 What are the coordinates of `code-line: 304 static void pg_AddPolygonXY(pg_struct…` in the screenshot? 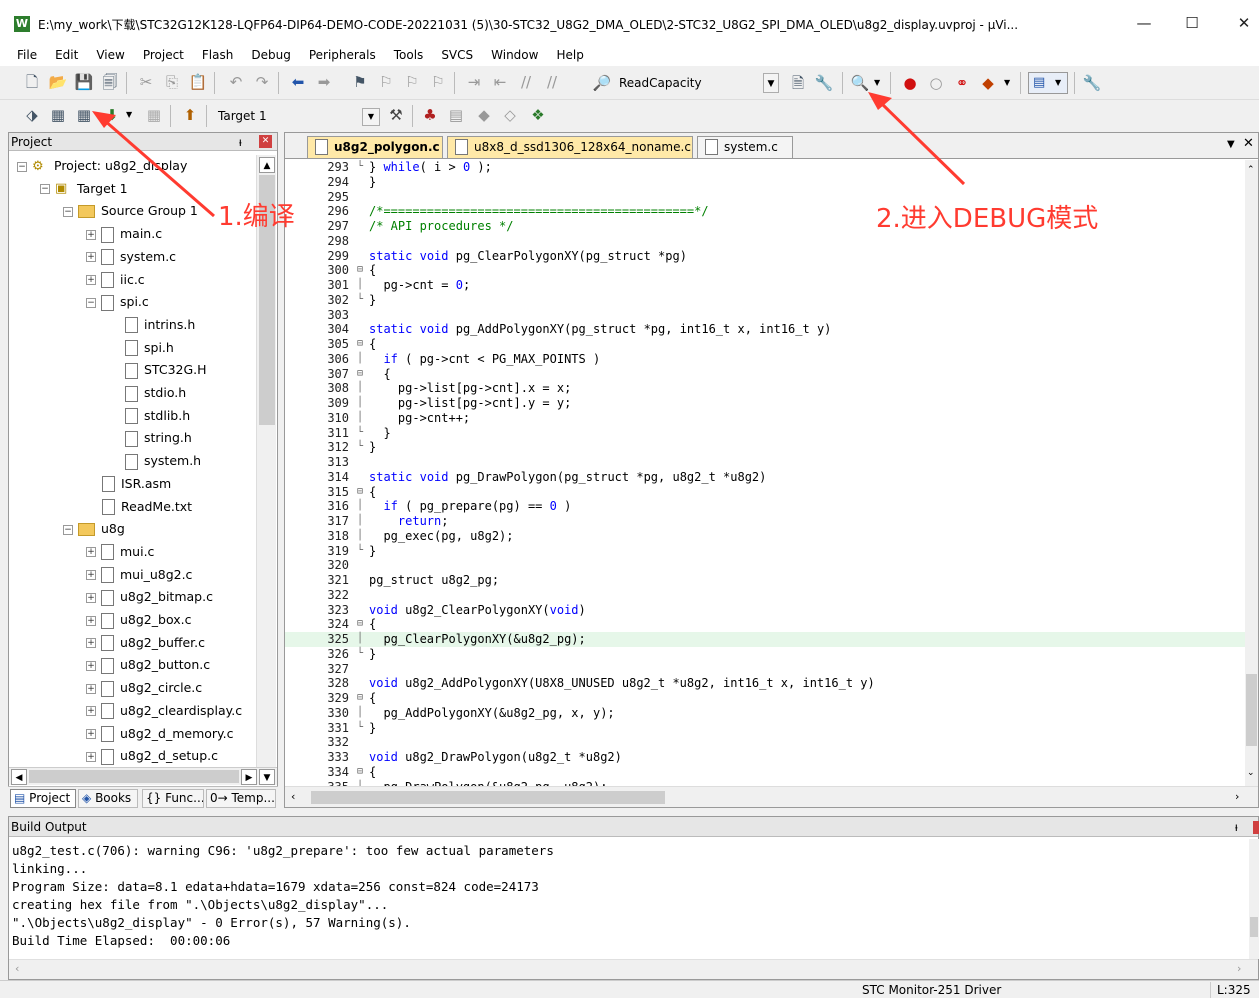 It's located at (765, 329).